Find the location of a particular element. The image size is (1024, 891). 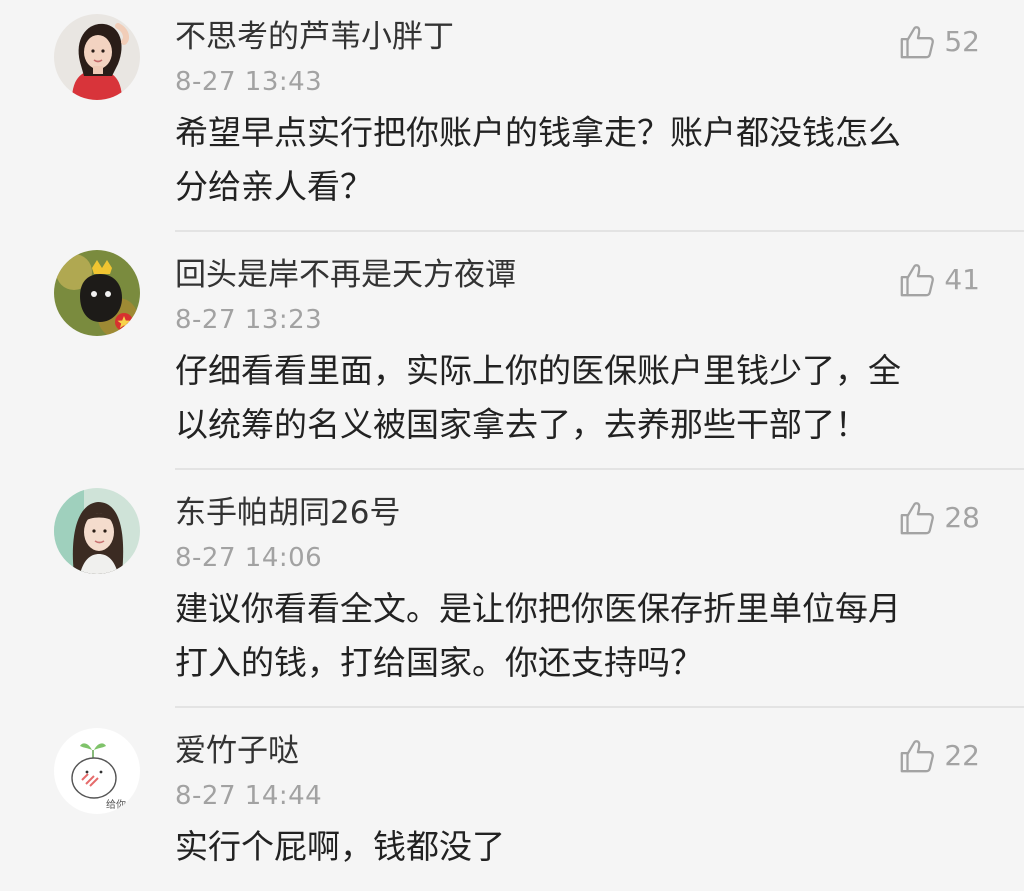

comment-text: 实行个屁啊，钱都没了 is located at coordinates (575, 847).